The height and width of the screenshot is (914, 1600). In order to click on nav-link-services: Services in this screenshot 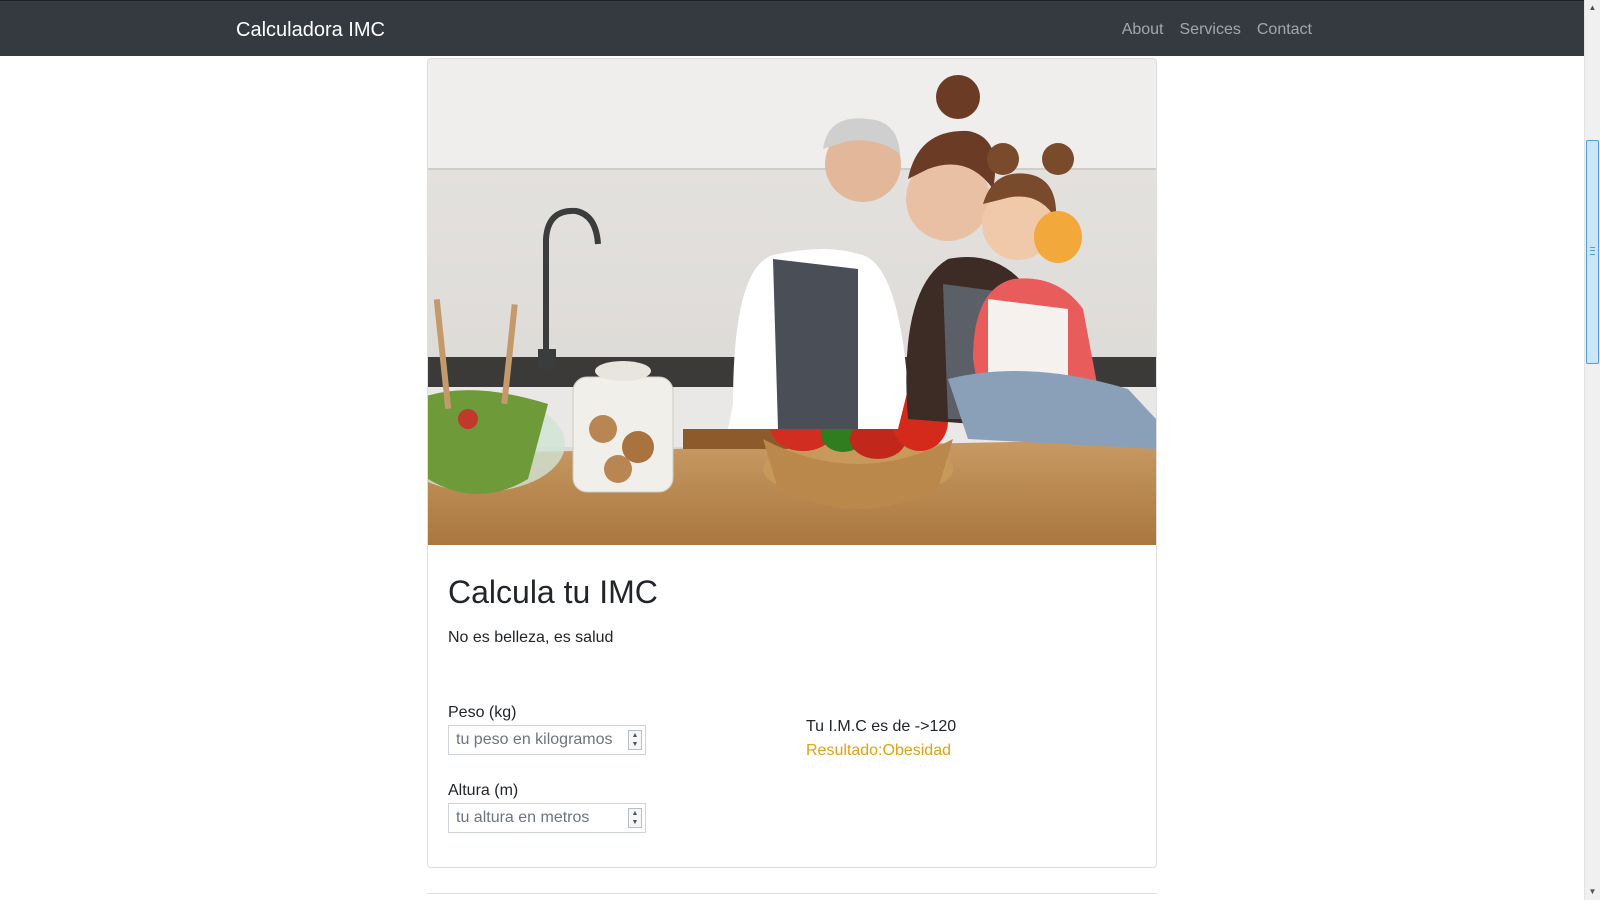, I will do `click(1210, 30)`.